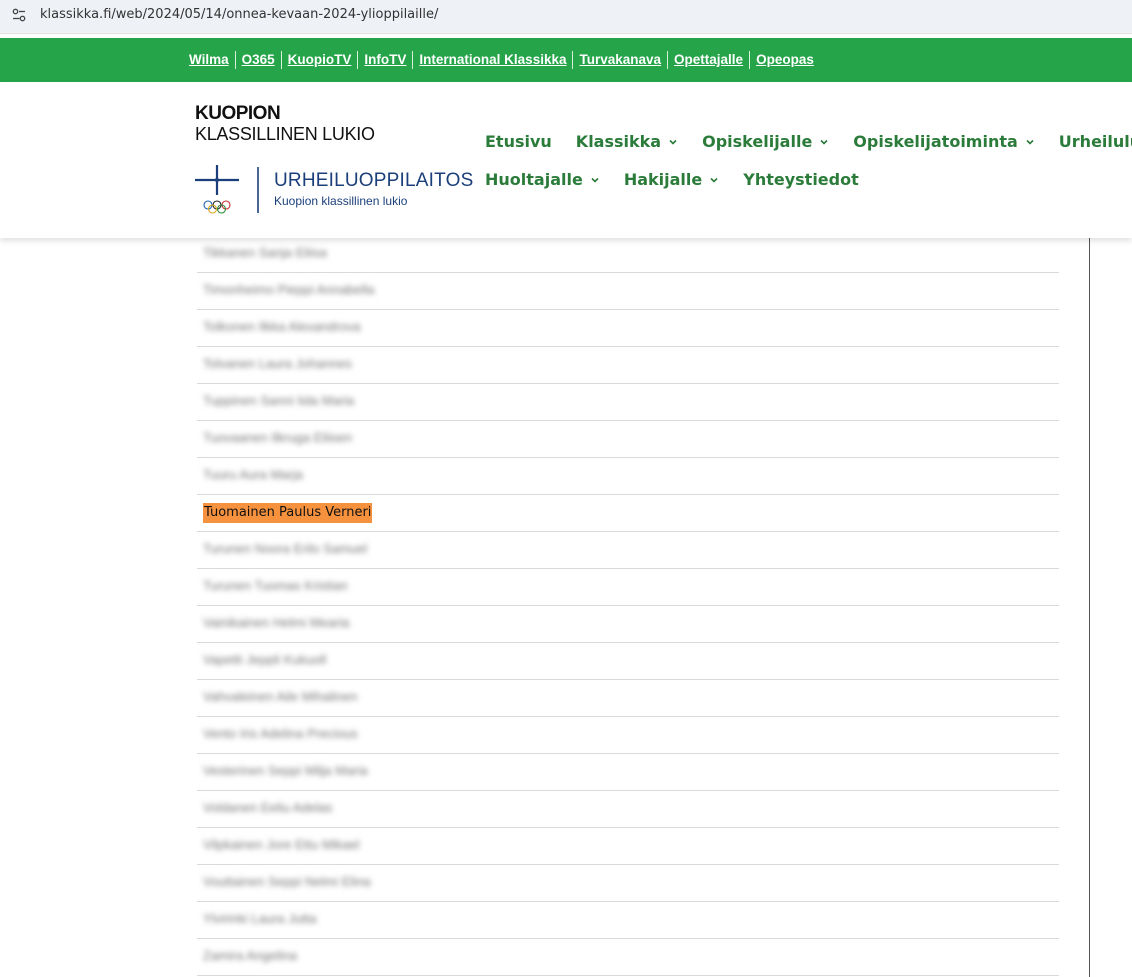 The width and height of the screenshot is (1132, 977). I want to click on quick-link-o365: O365, so click(259, 60).